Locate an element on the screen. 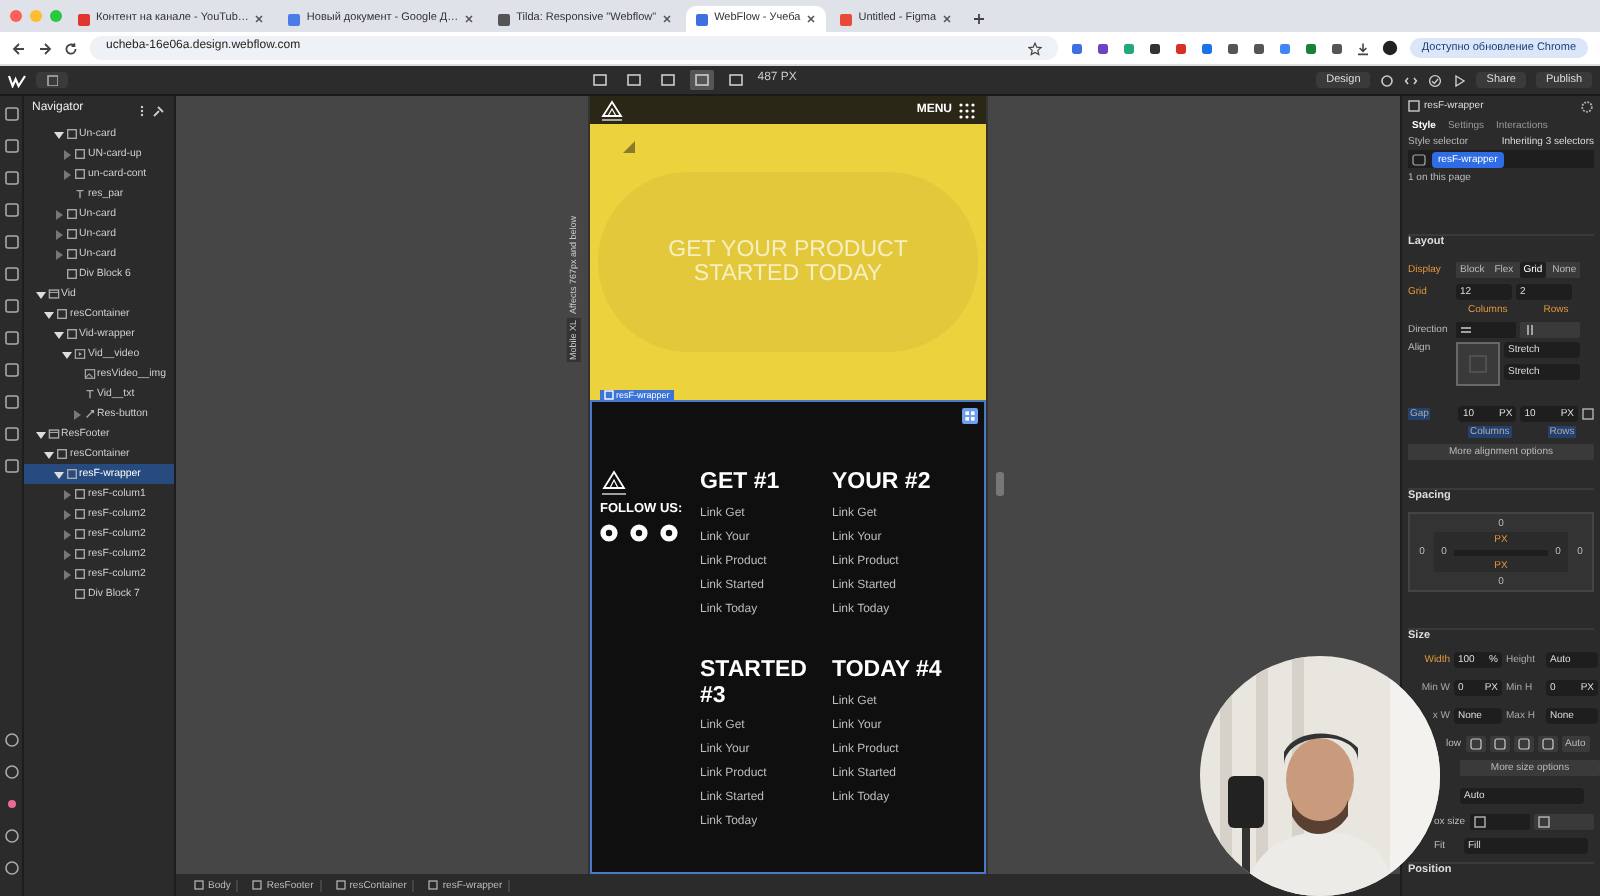 This screenshot has height=896, width=1600. download-icon is located at coordinates (1362, 48).